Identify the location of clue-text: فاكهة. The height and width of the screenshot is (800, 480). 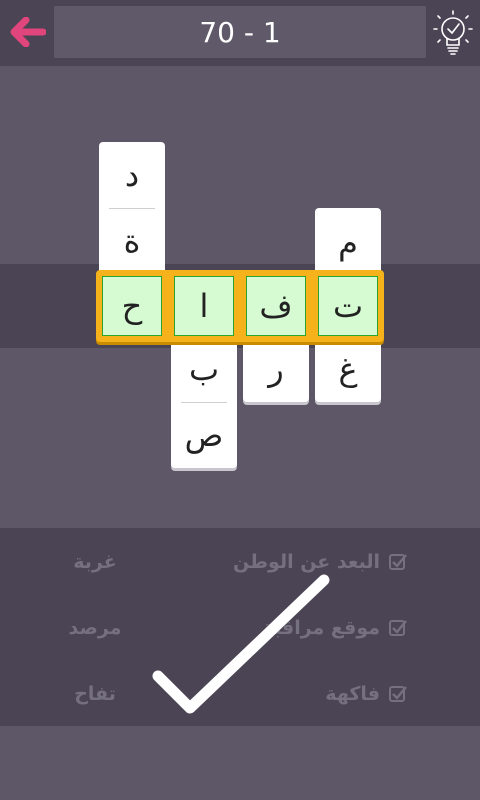
(352, 694).